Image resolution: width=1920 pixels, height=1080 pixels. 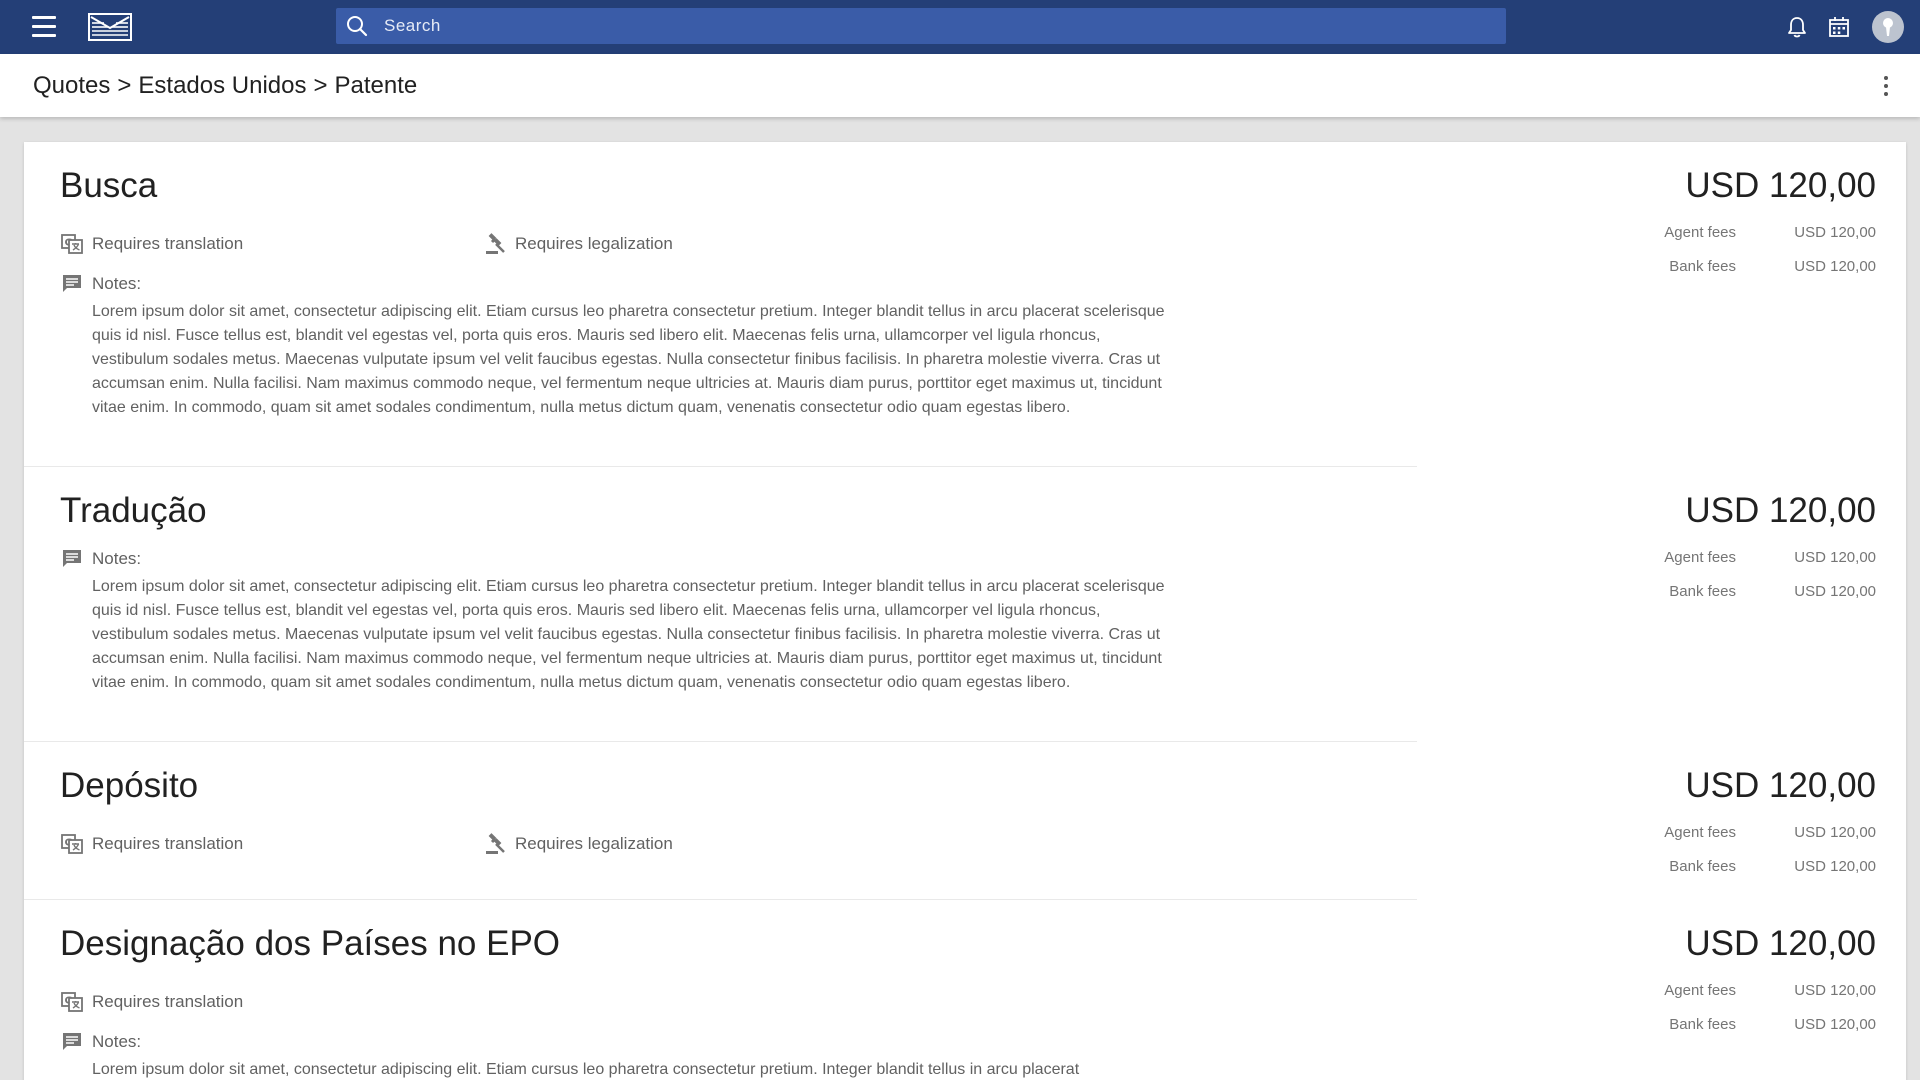 I want to click on section-title: Busca, so click(x=109, y=185).